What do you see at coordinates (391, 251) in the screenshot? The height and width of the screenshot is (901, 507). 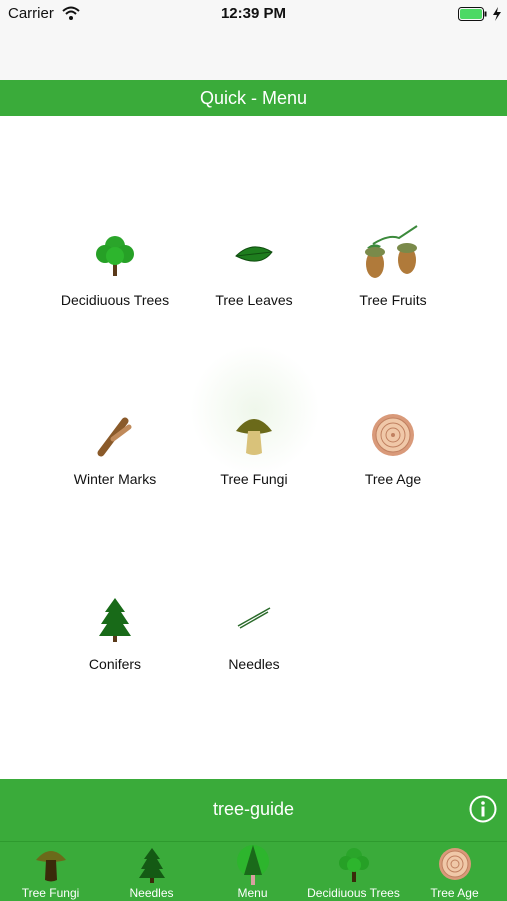 I see `acorn-icon` at bounding box center [391, 251].